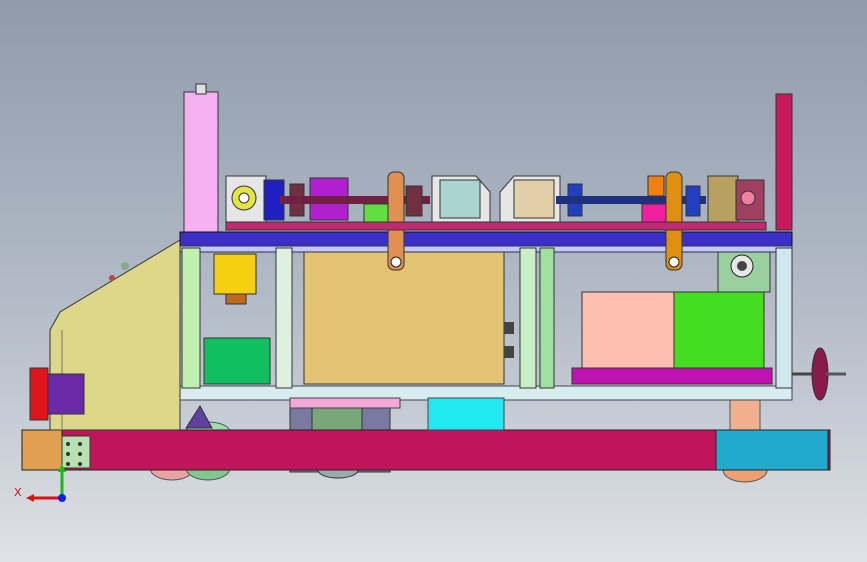  I want to click on triangle-bracket, so click(199, 417).